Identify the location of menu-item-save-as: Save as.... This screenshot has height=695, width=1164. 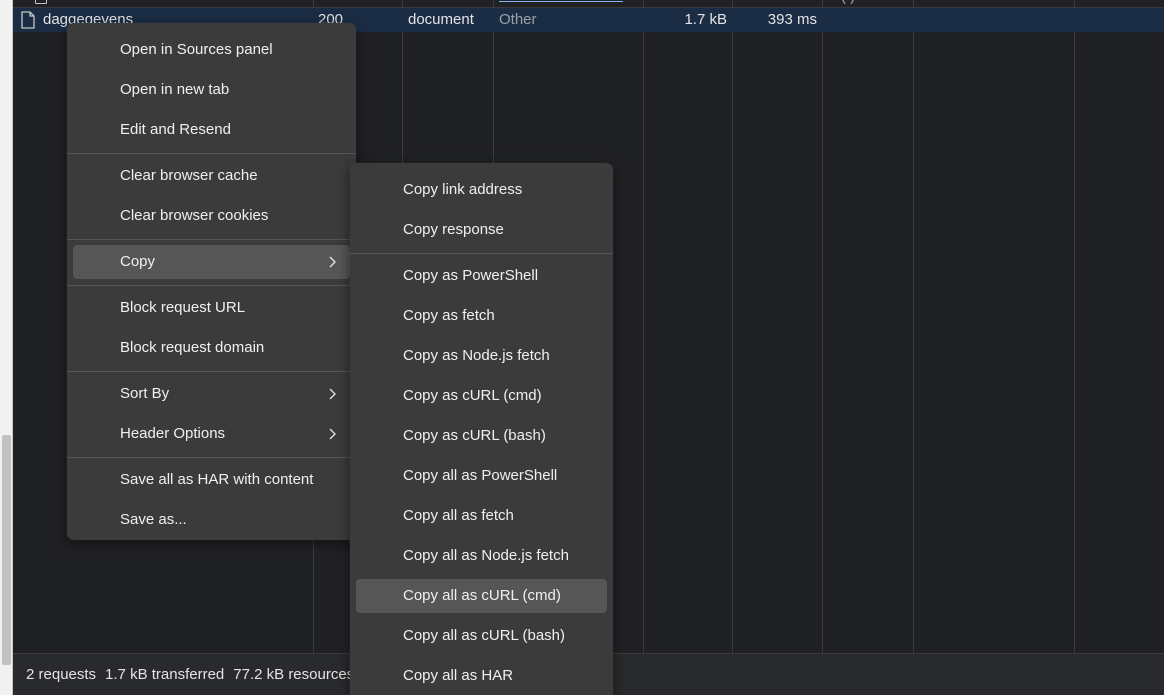
(211, 520).